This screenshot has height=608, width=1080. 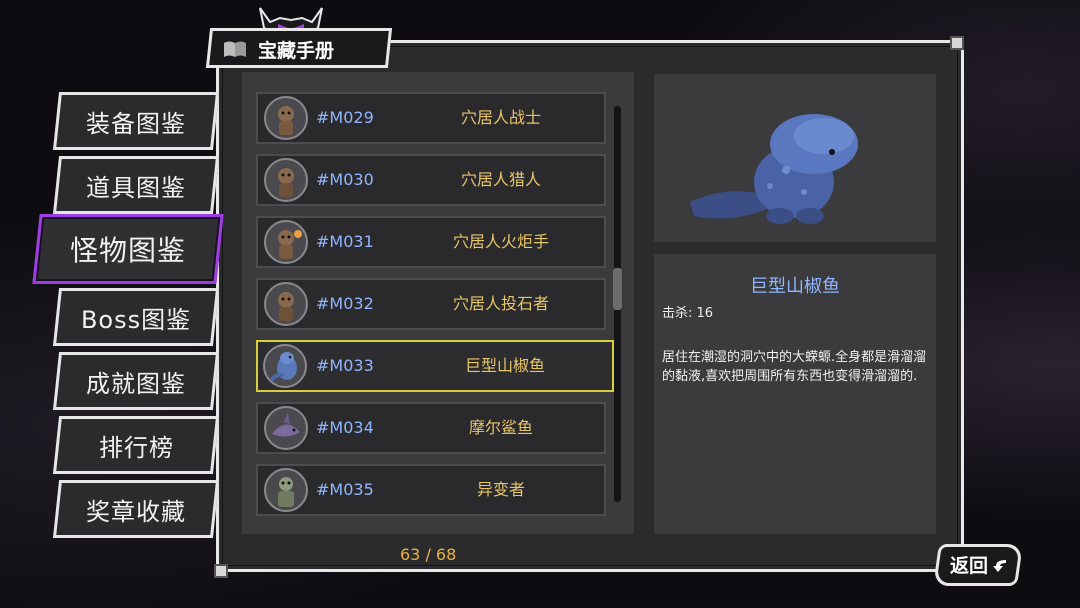 I want to click on menu-monster-codex: 怪物图鉴, so click(x=128, y=249).